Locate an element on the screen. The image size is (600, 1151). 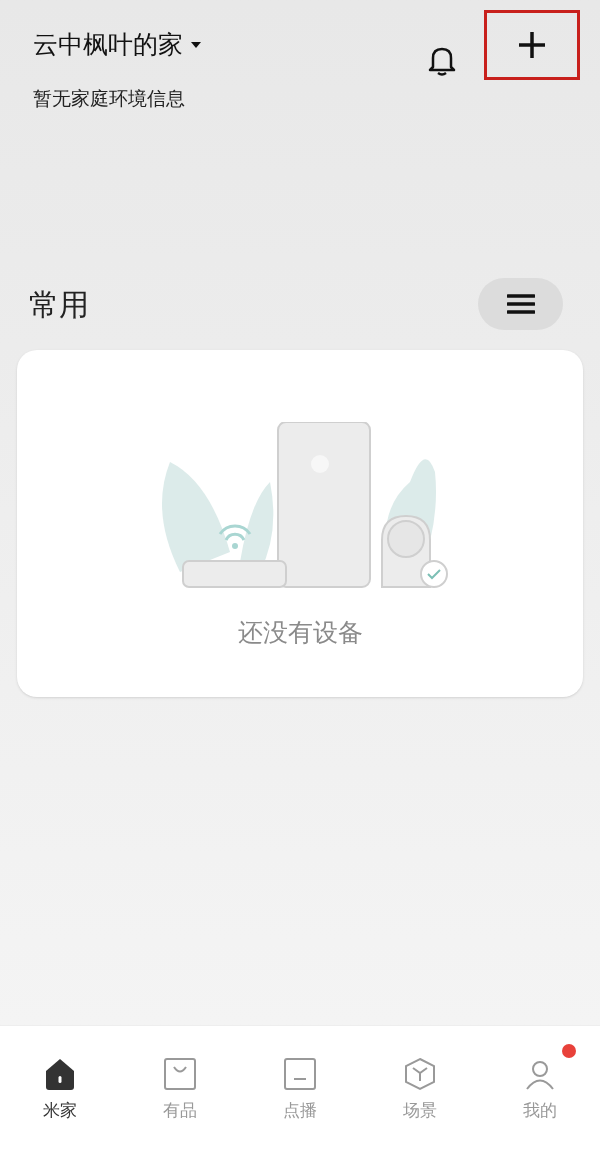
environment-info: 暂无家庭环境信息 is located at coordinates (109, 98).